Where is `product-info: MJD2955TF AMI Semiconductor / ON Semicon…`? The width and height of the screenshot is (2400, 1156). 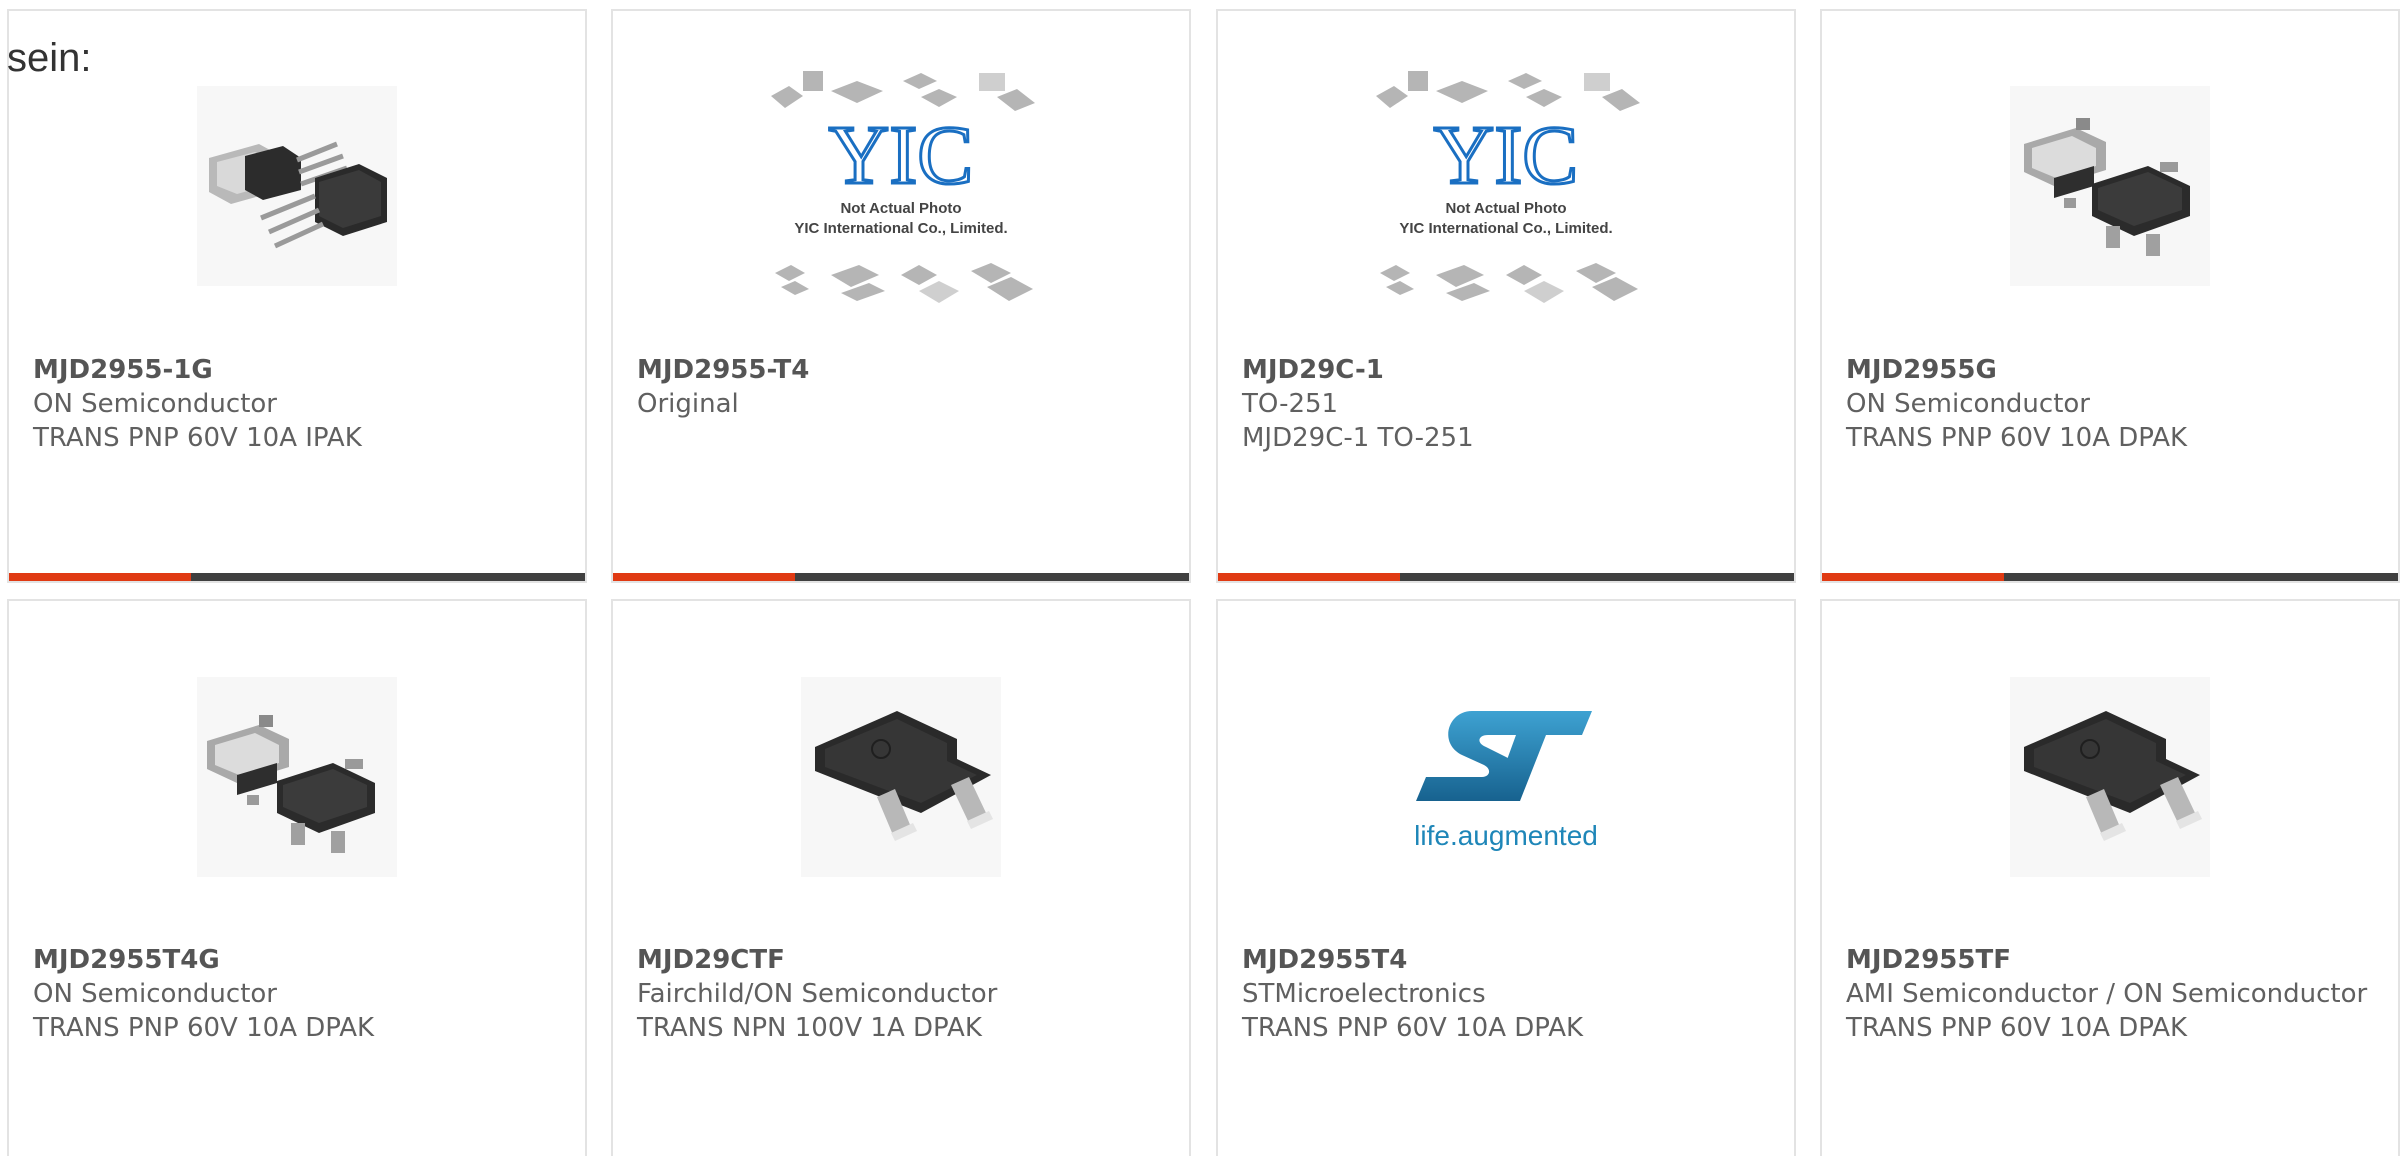 product-info: MJD2955TF AMI Semiconductor / ON Semicon… is located at coordinates (2112, 994).